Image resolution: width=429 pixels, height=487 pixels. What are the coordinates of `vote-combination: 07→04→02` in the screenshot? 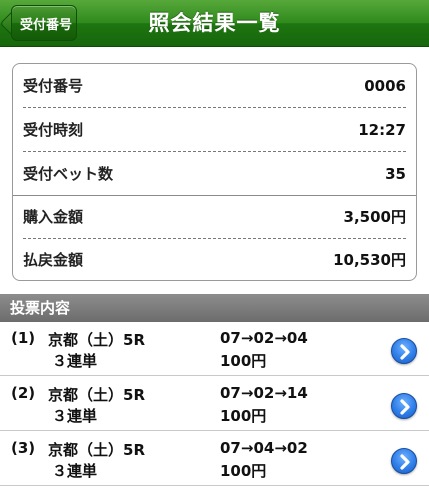 It's located at (264, 448).